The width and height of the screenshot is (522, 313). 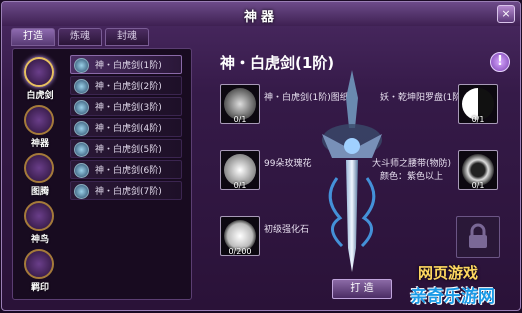 I want to click on category-label: 神器, so click(x=39, y=144).